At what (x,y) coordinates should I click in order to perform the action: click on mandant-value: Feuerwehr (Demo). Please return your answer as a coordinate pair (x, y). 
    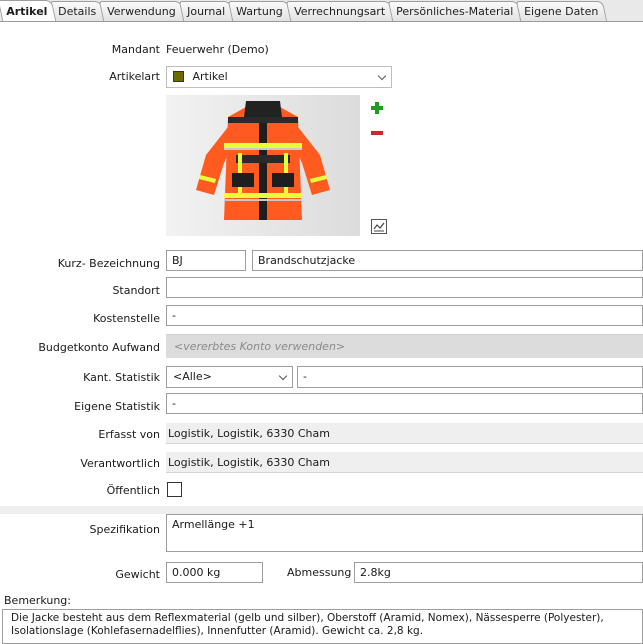
    Looking at the image, I should click on (217, 49).